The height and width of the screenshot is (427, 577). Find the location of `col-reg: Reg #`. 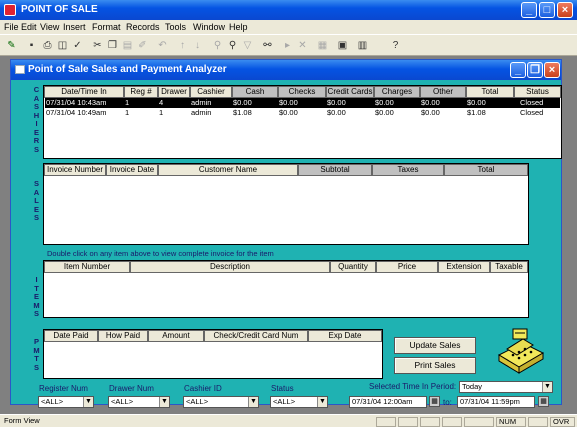

col-reg: Reg # is located at coordinates (141, 92).